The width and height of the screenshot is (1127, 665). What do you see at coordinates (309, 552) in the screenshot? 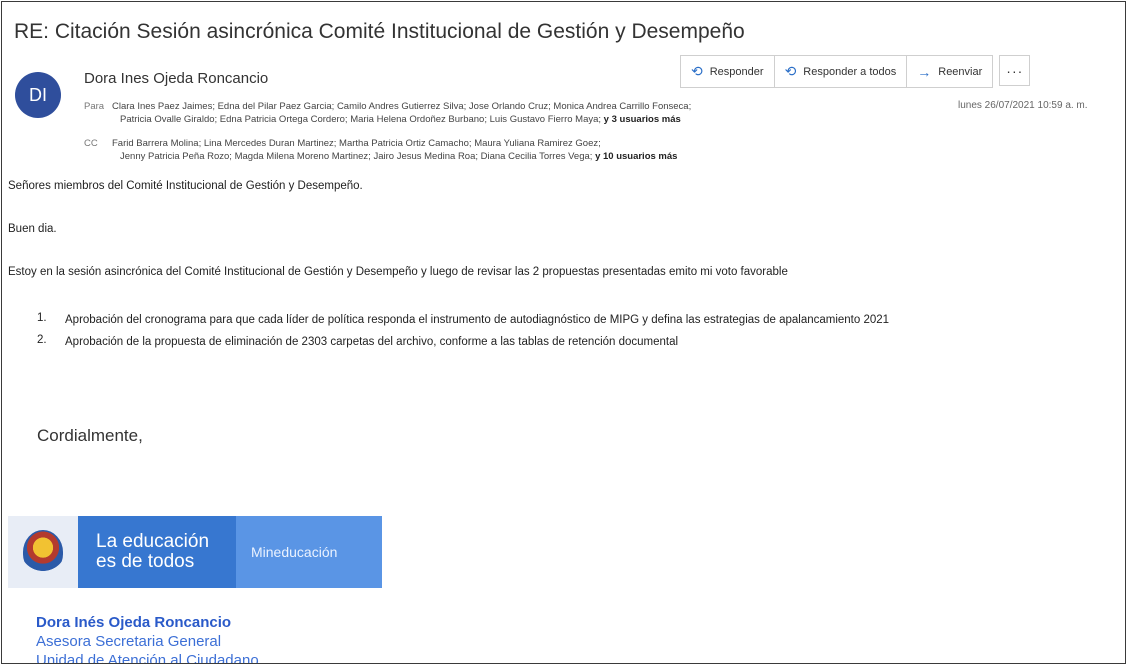
I see `ministry-brand: Mineducación` at bounding box center [309, 552].